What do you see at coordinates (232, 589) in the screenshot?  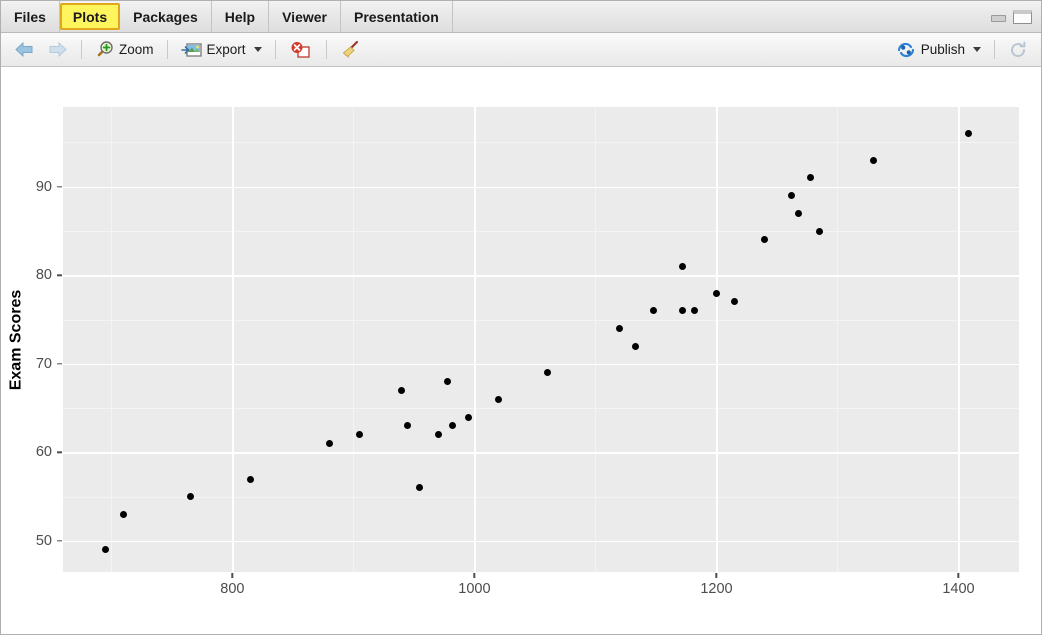 I see `x-axis-tick-label: 800` at bounding box center [232, 589].